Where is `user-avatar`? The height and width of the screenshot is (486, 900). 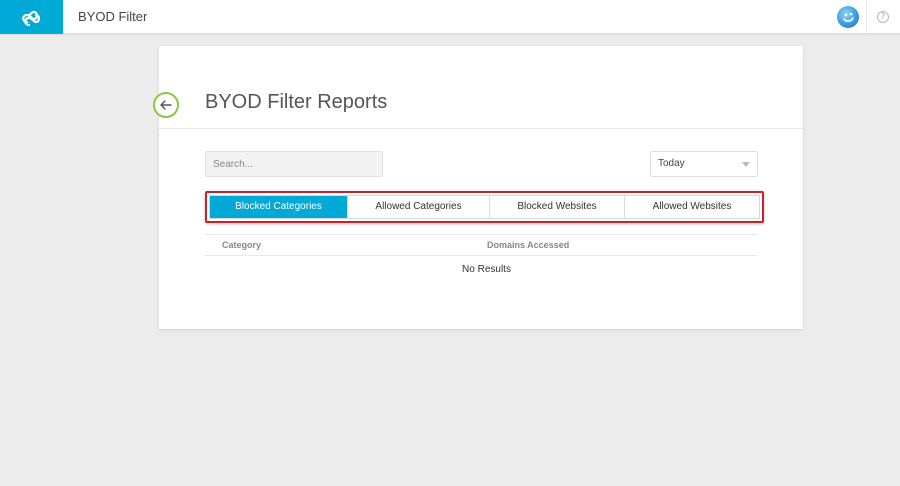
user-avatar is located at coordinates (848, 17).